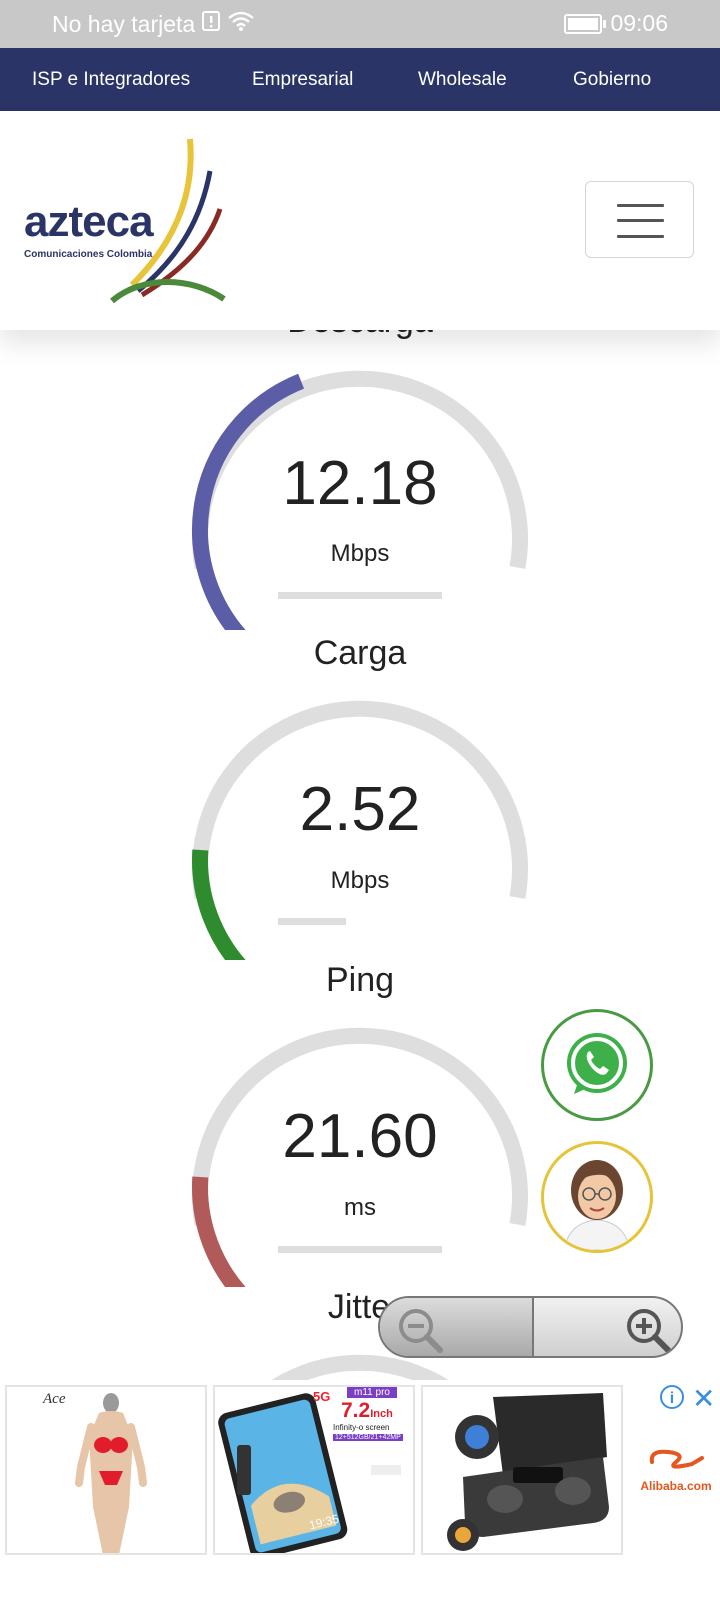  I want to click on zoom-control, so click(530, 1327).